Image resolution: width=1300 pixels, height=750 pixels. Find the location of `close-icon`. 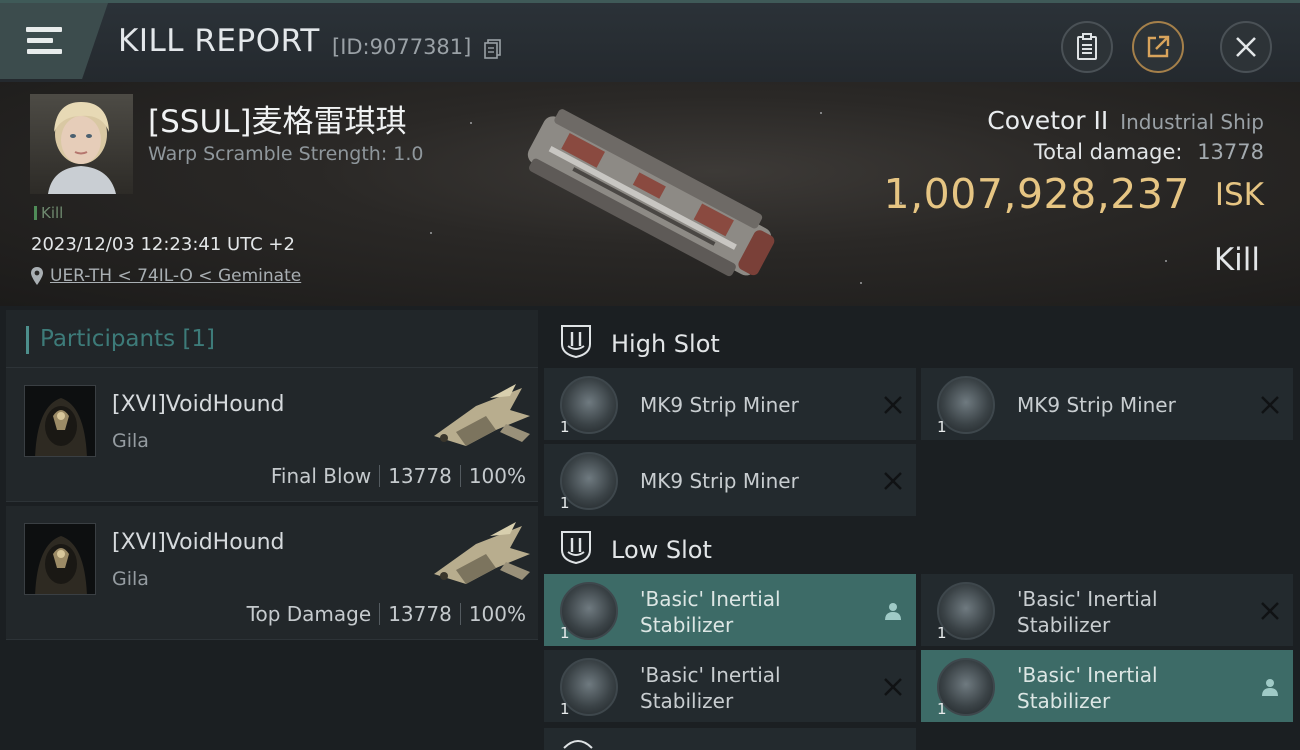

close-icon is located at coordinates (1246, 47).